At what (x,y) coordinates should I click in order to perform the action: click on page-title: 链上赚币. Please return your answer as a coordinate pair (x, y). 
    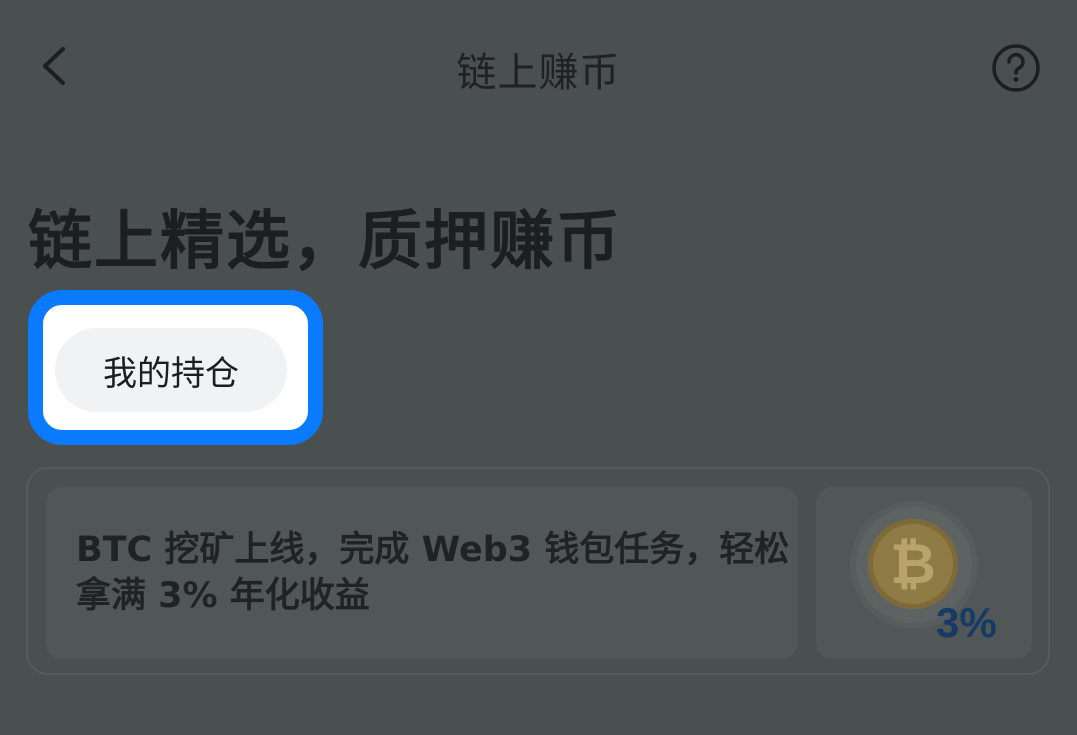
    Looking at the image, I should click on (538, 73).